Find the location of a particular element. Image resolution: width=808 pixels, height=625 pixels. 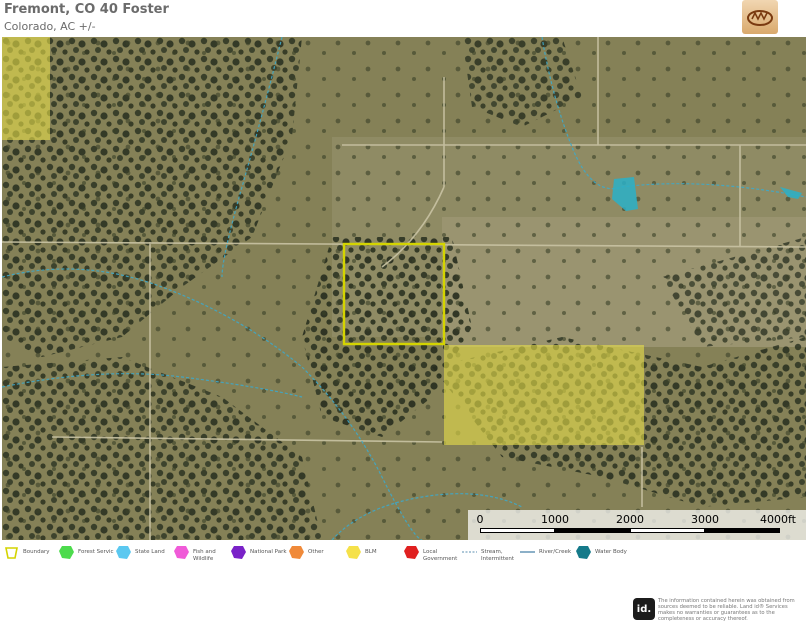

local-gov-icon is located at coordinates (411, 552).